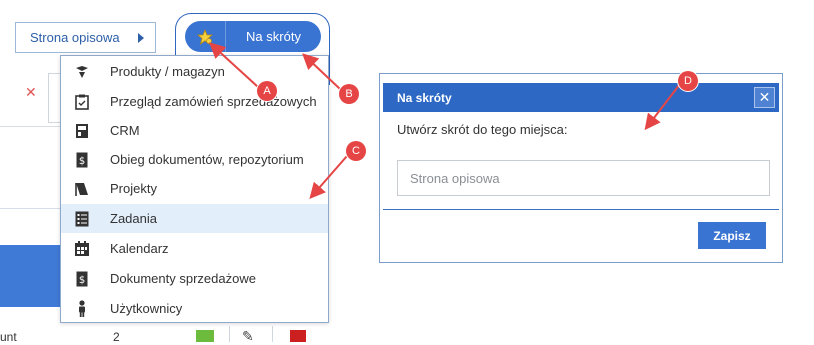 The image size is (814, 345). Describe the element at coordinates (133, 218) in the screenshot. I see `menu-item-label: Zadania` at that location.